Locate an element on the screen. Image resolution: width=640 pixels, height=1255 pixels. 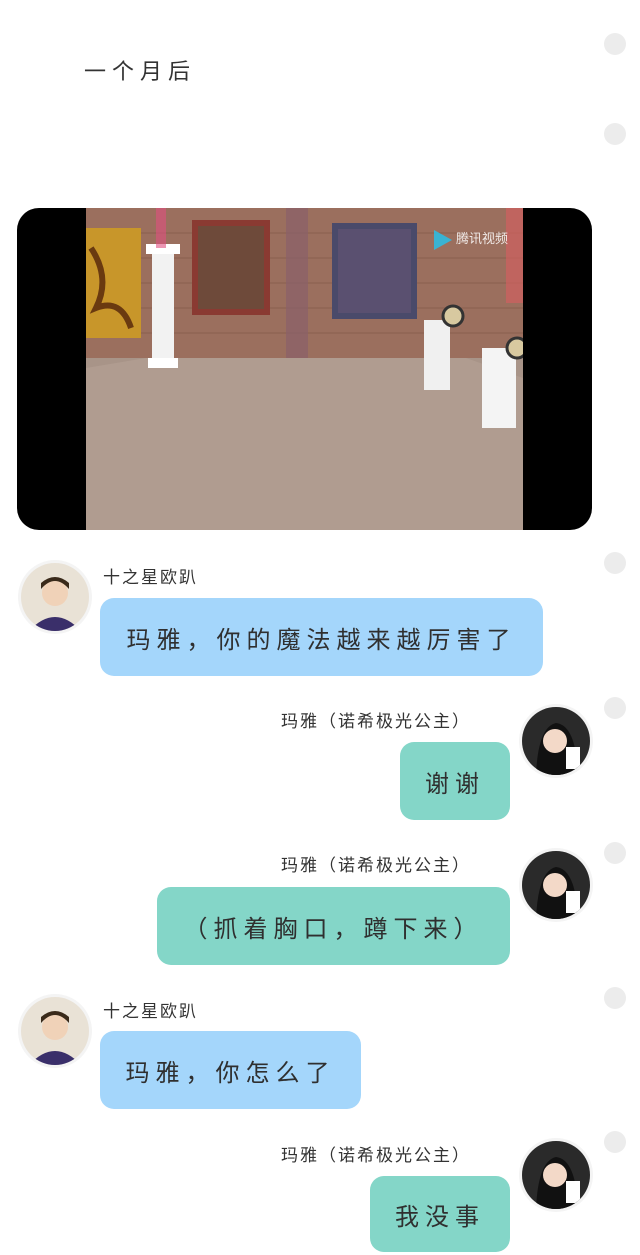
video-watermark: 腾讯视频 is located at coordinates (471, 239).